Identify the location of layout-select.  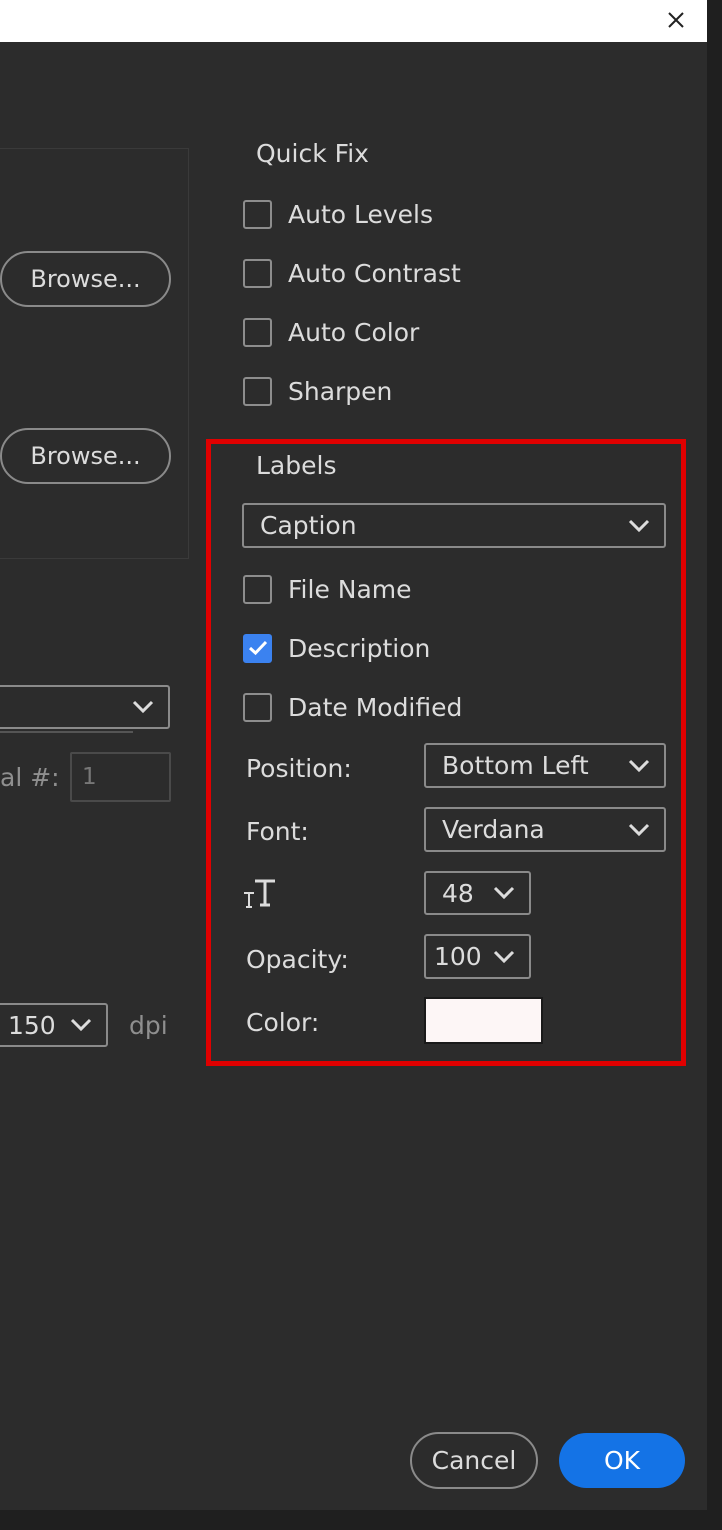
(85, 707).